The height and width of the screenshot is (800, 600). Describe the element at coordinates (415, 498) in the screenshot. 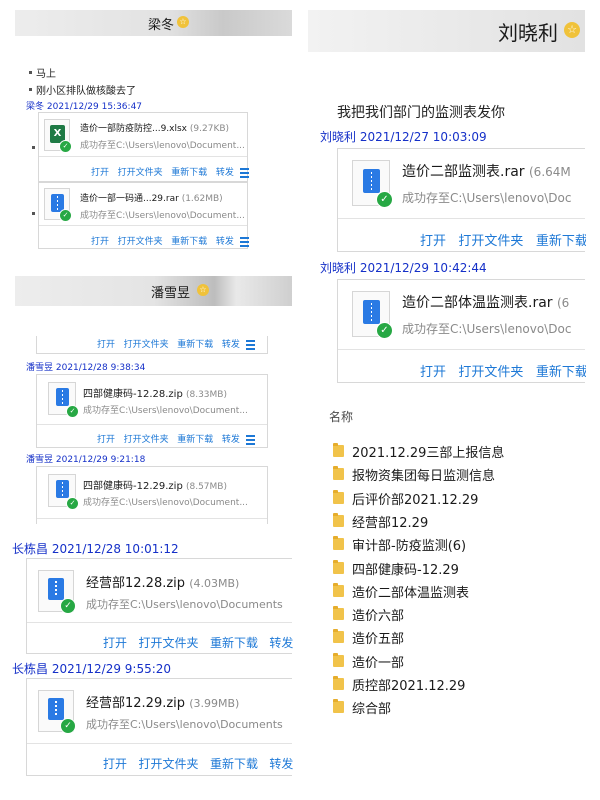

I see `folder-item: 后评价部2021.12.29` at that location.